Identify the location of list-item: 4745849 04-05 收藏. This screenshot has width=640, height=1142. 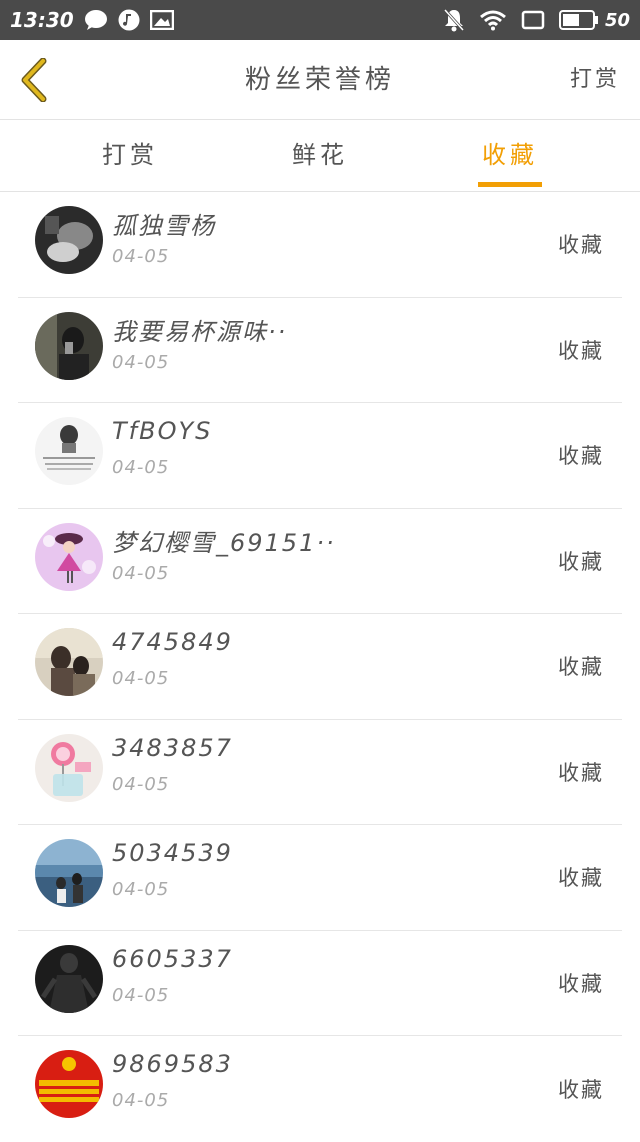
(320, 667).